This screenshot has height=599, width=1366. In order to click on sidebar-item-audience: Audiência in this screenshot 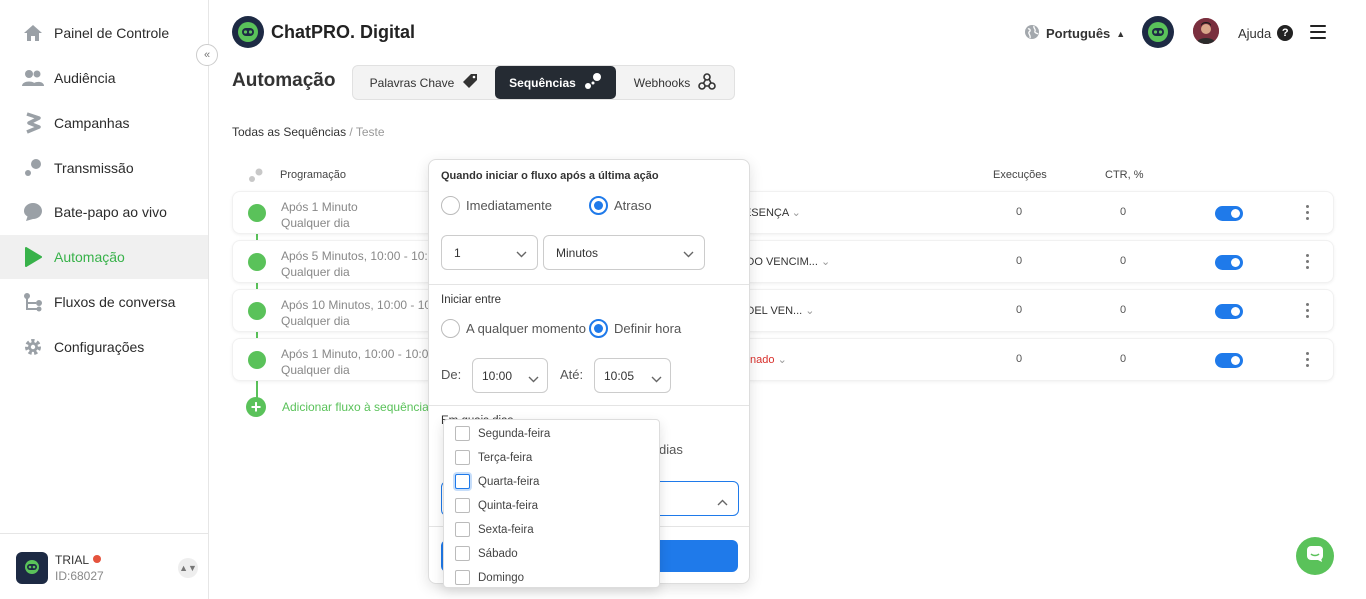, I will do `click(104, 78)`.